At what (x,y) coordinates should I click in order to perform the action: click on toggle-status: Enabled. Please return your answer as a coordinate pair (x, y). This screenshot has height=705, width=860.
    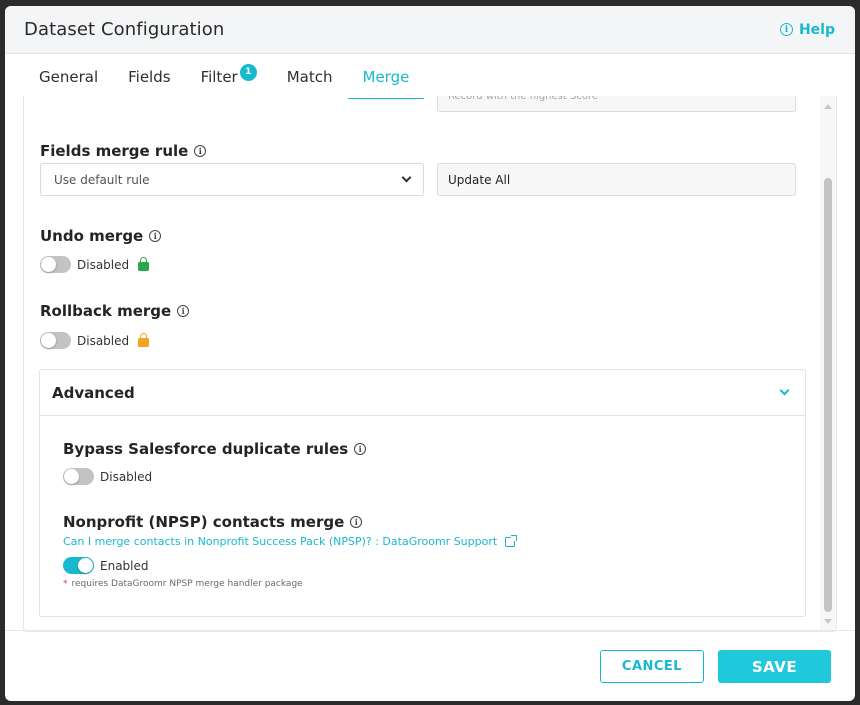
    Looking at the image, I should click on (124, 565).